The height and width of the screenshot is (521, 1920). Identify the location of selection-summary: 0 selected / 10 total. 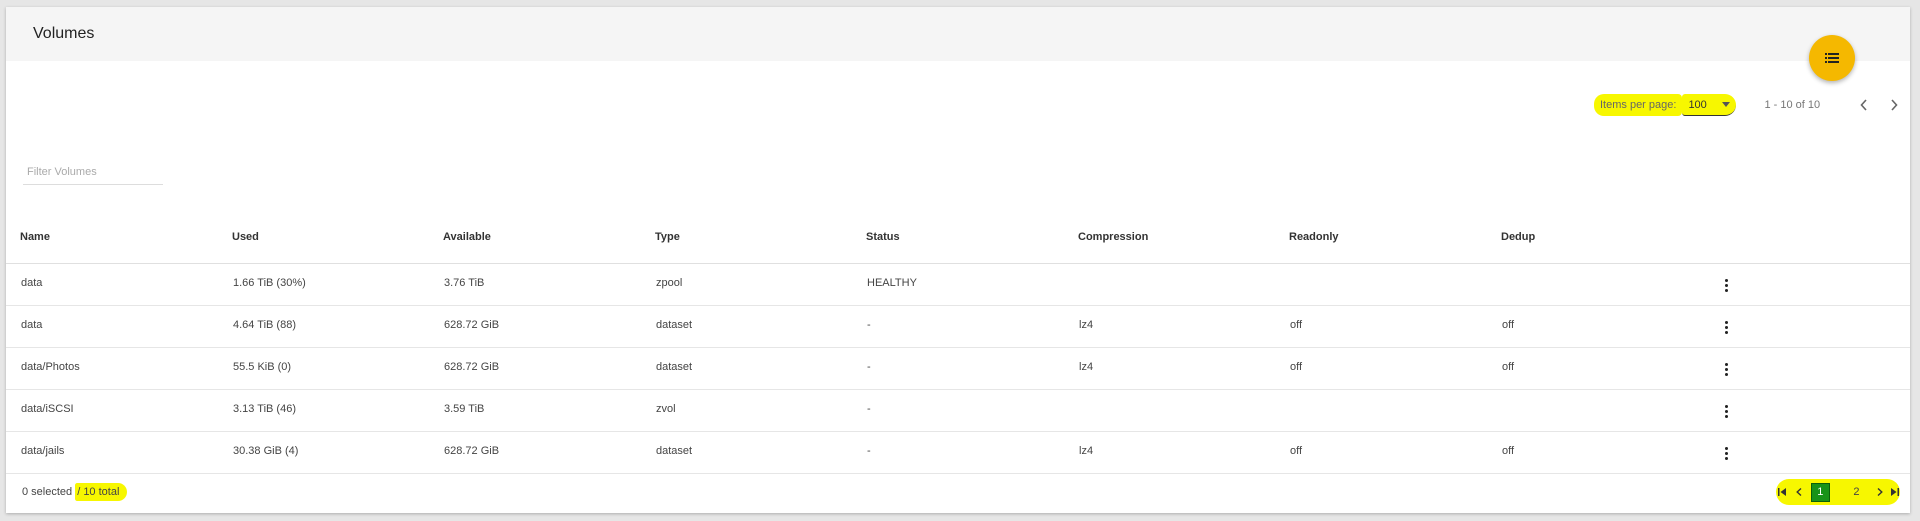
(75, 492).